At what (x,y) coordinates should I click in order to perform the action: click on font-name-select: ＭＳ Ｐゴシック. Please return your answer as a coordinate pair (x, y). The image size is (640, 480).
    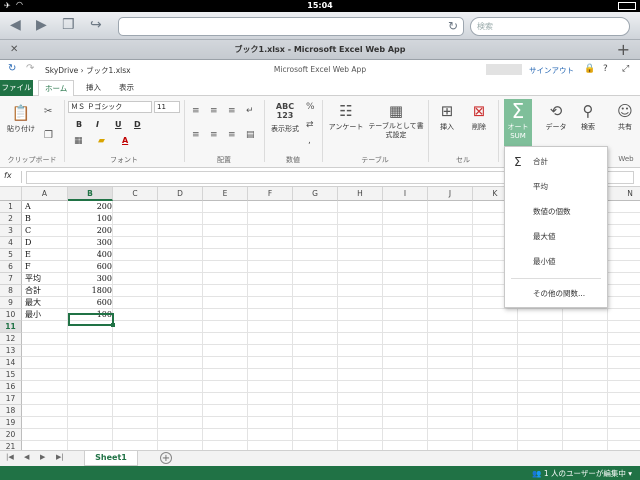
    Looking at the image, I should click on (110, 107).